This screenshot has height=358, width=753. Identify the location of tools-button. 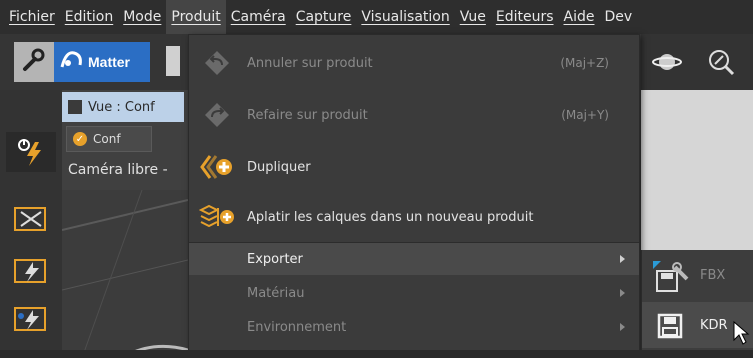
(34, 62).